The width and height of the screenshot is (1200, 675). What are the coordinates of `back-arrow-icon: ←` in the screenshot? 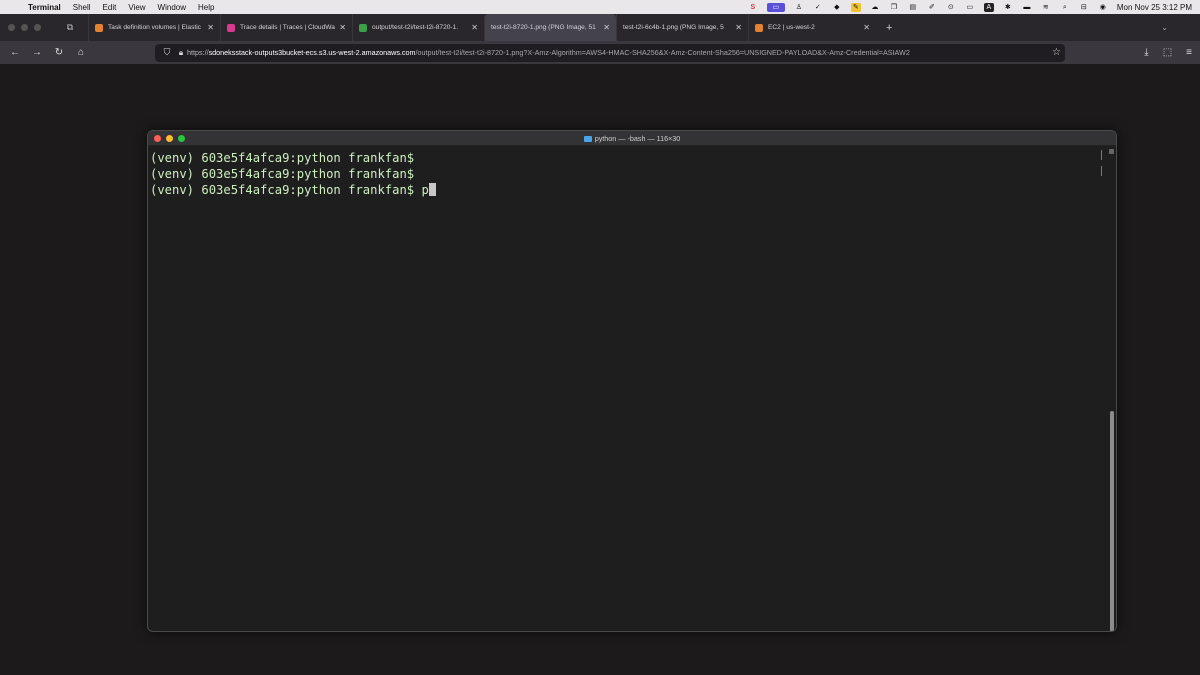 It's located at (15, 52).